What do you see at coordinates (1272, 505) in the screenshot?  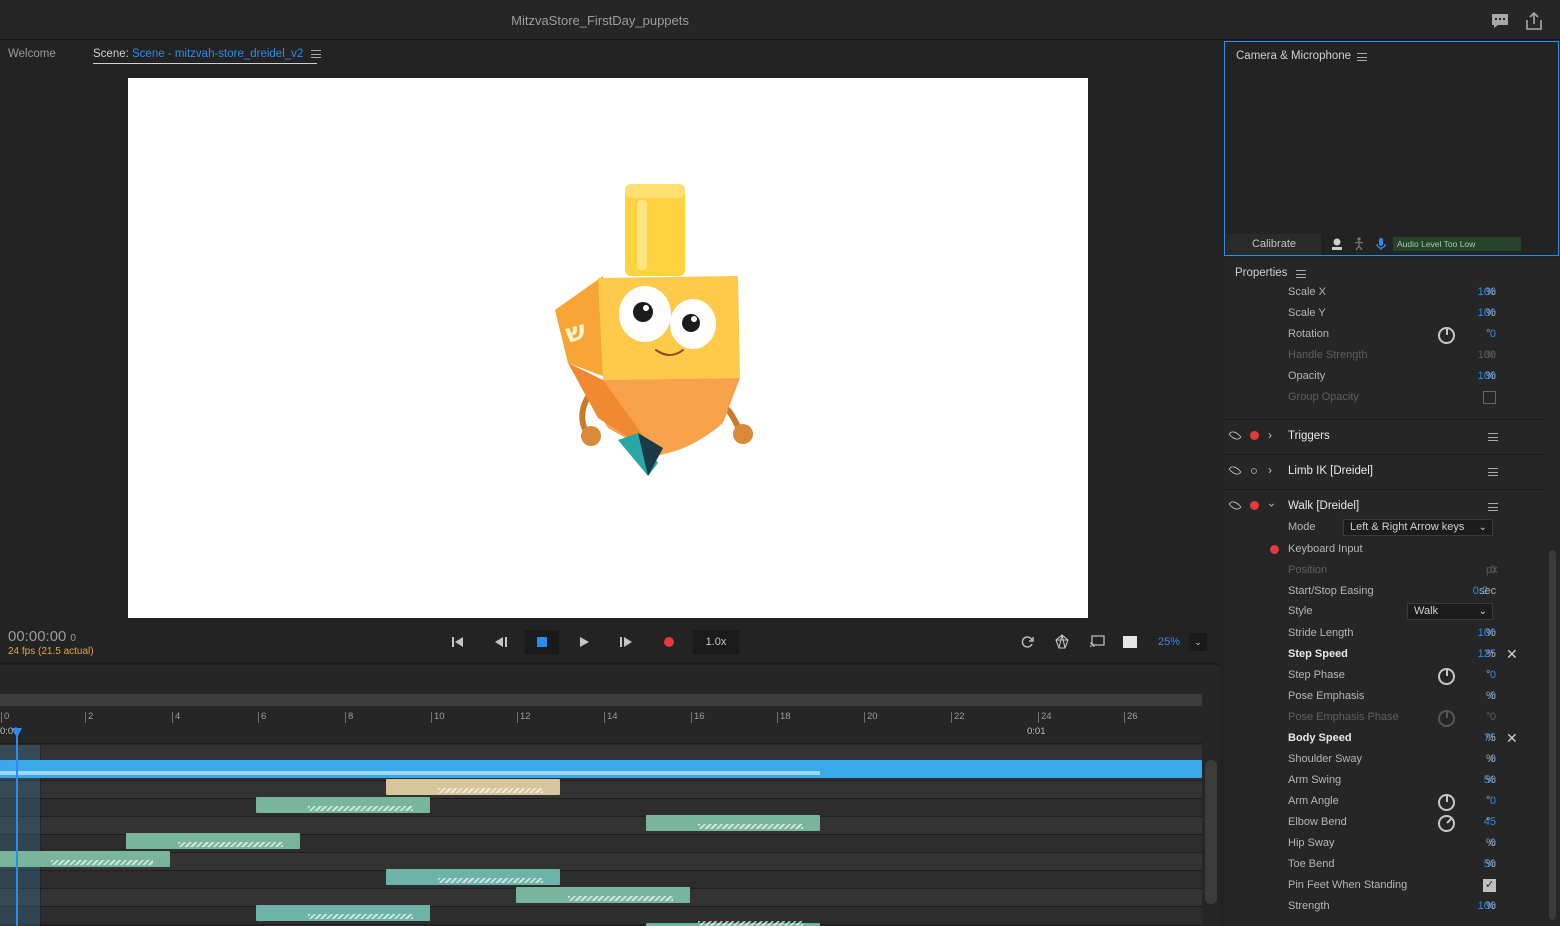 I see `chevron-down-icon: ›` at bounding box center [1272, 505].